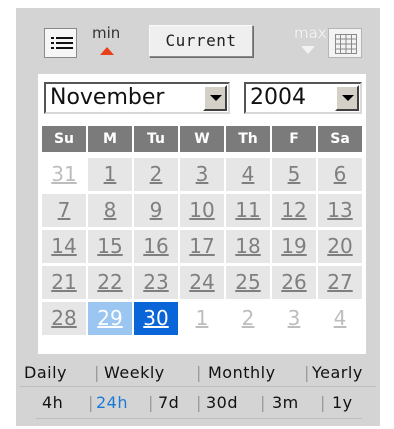  What do you see at coordinates (202, 246) in the screenshot?
I see `day-cell: 17` at bounding box center [202, 246].